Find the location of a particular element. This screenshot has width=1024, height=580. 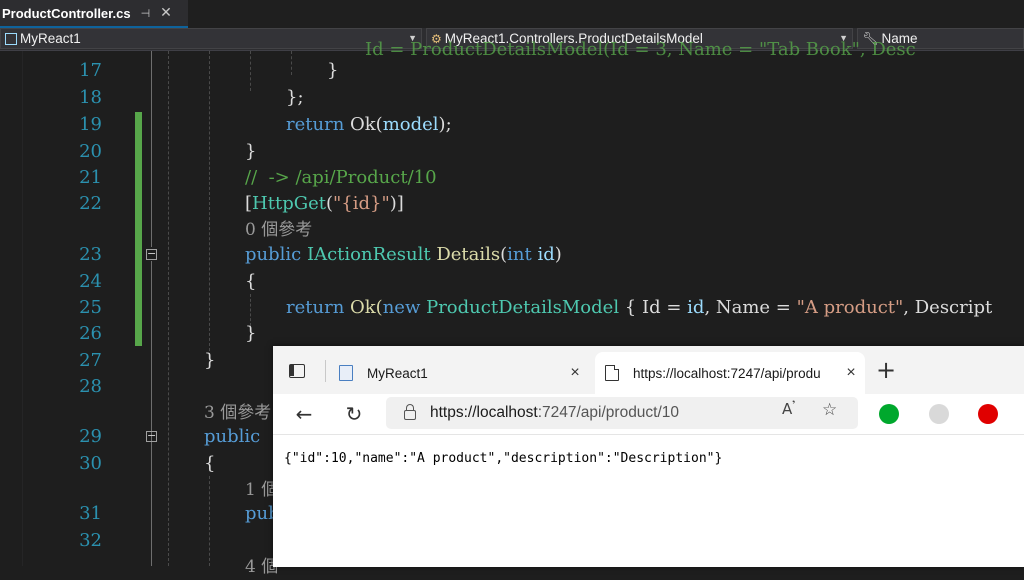

browser-tab-title: MyReact1 is located at coordinates (397, 373).